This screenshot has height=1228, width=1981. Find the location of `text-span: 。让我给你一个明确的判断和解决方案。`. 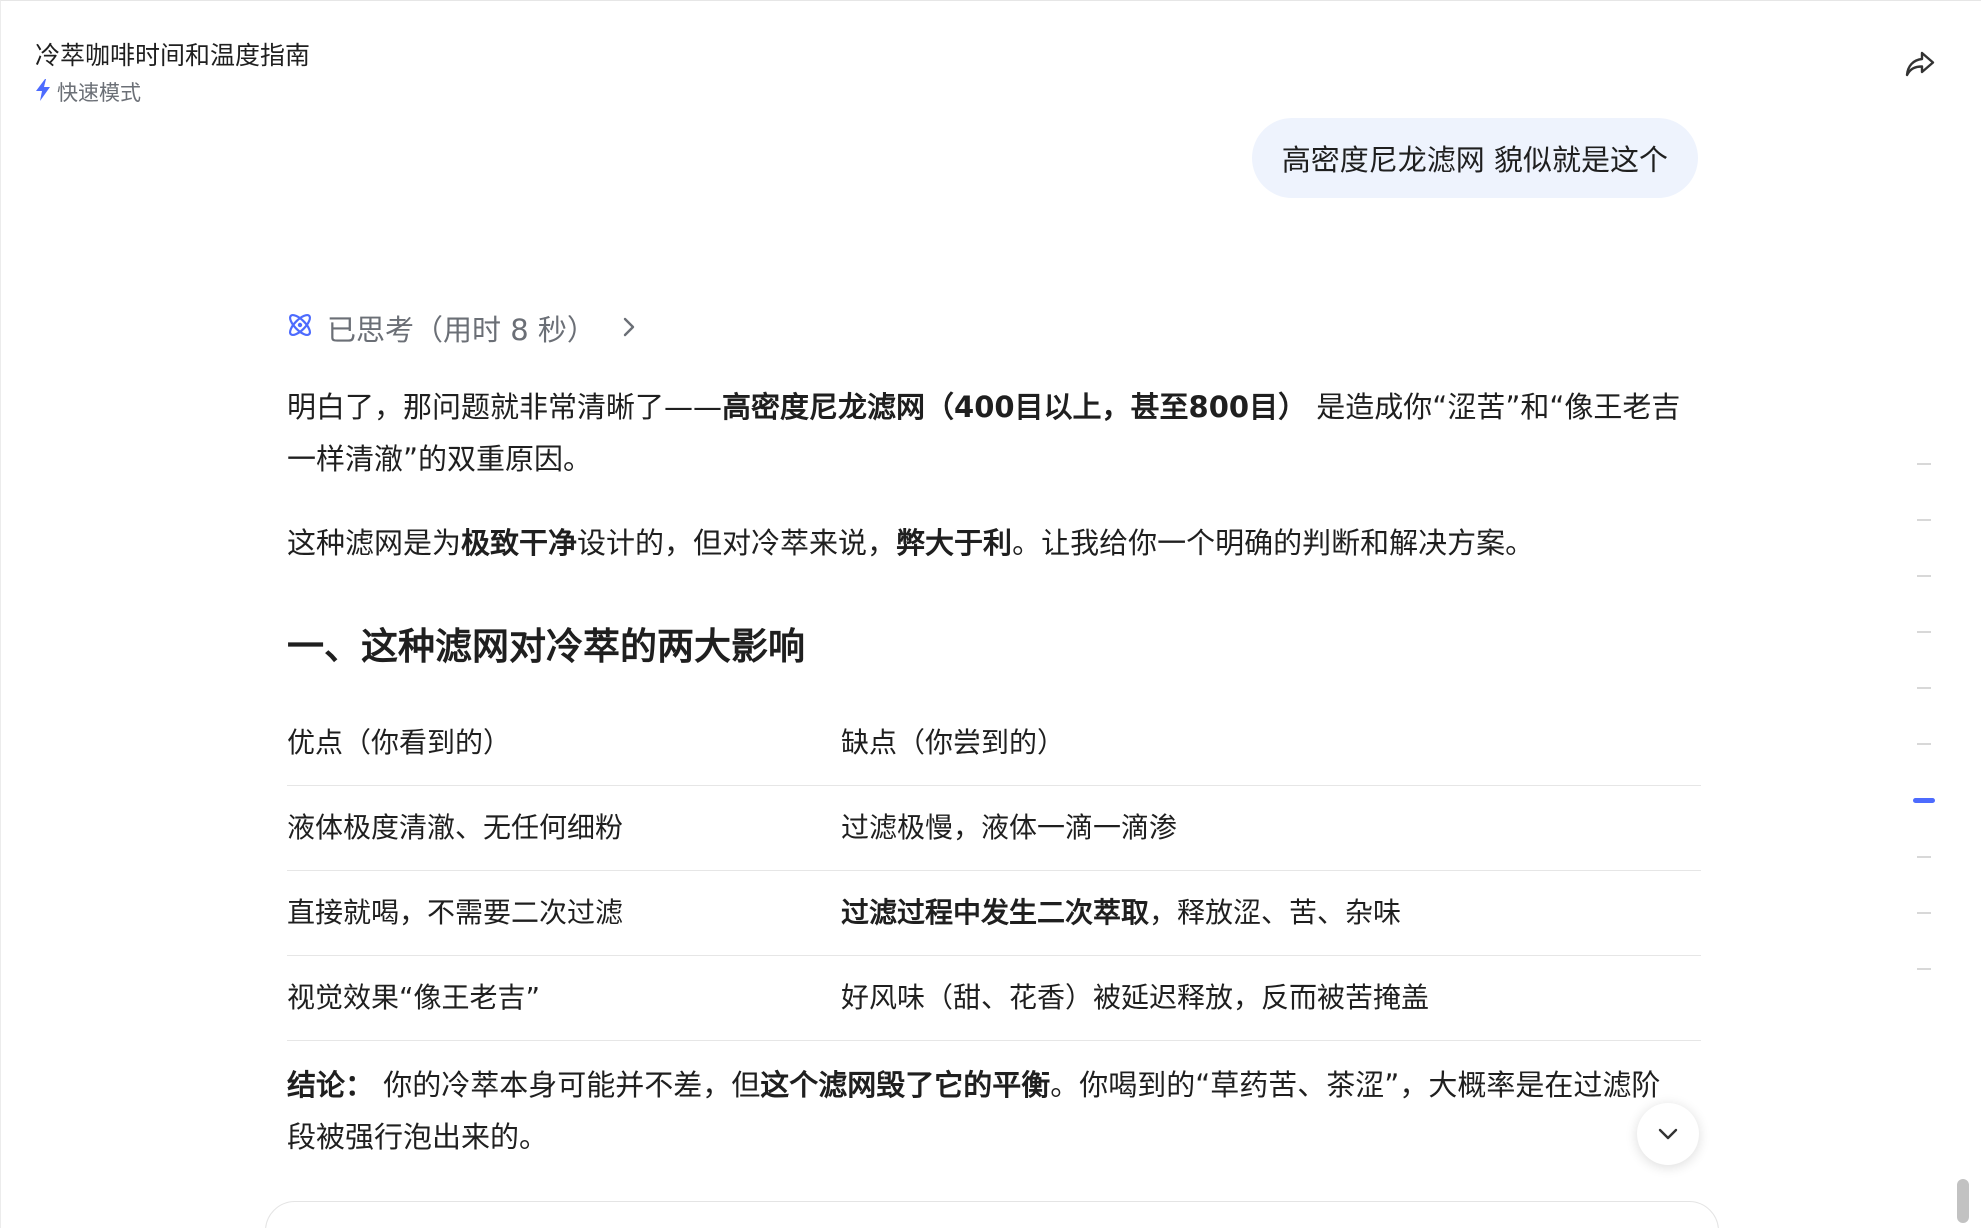

text-span: 。让我给你一个明确的判断和解决方案。 is located at coordinates (1273, 543).